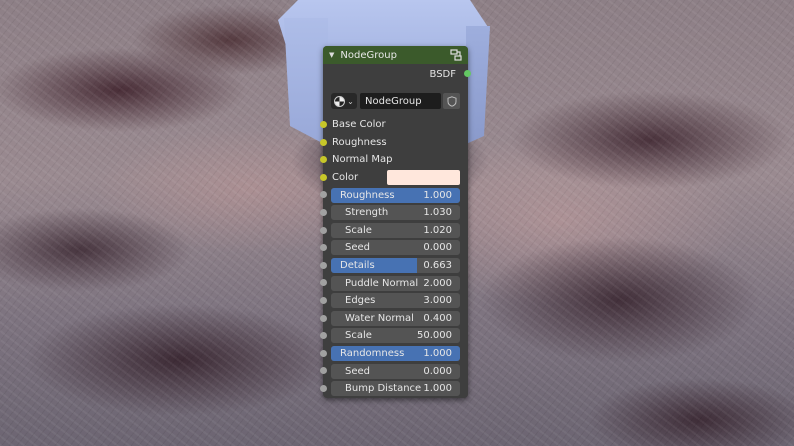 The image size is (794, 446). Describe the element at coordinates (379, 318) in the screenshot. I see `field-label: Water Normal` at that location.